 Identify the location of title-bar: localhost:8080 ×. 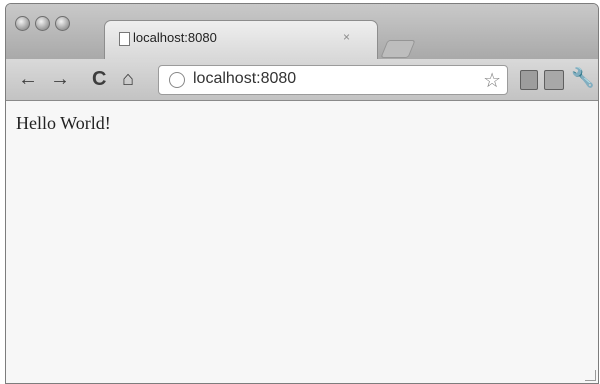
(302, 32).